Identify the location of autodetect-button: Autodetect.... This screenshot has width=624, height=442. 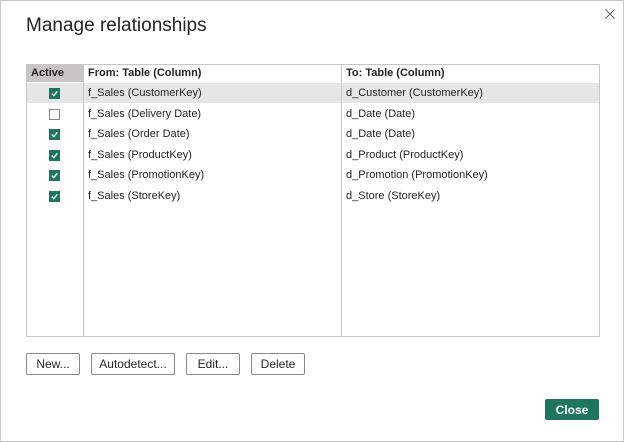
(133, 364).